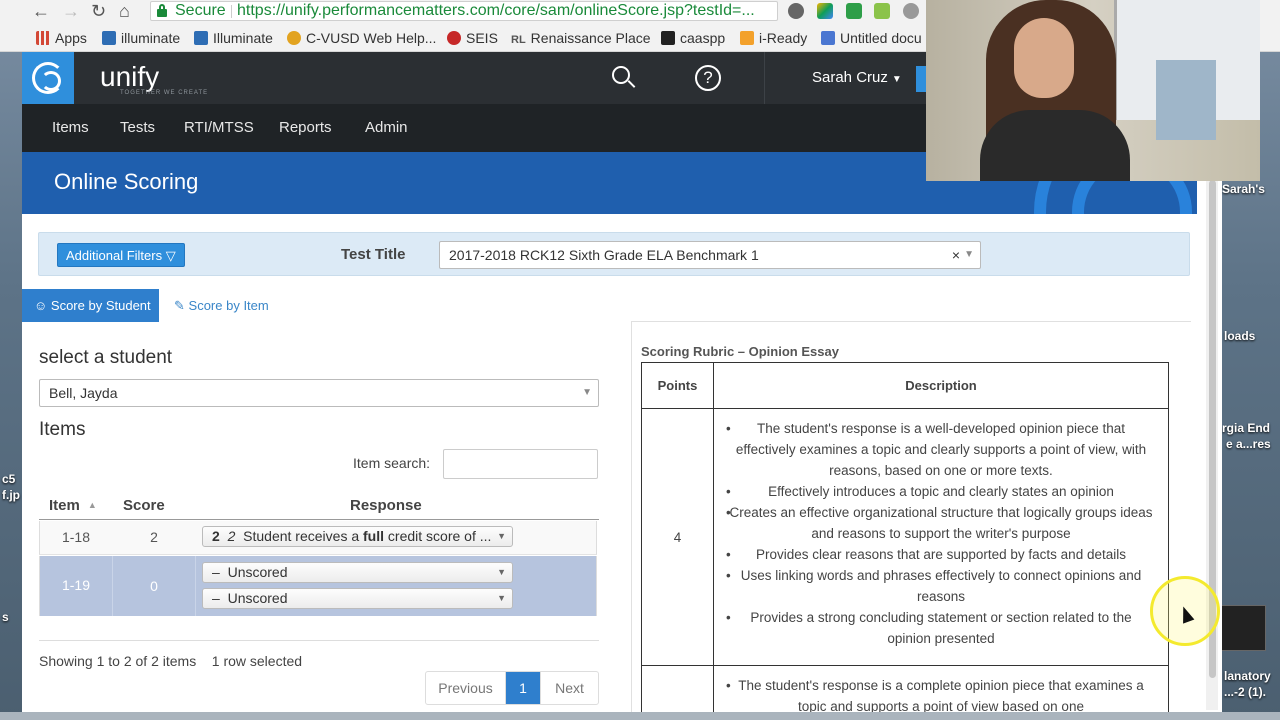  Describe the element at coordinates (941, 385) in the screenshot. I see `rubric-col-description: Description` at that location.